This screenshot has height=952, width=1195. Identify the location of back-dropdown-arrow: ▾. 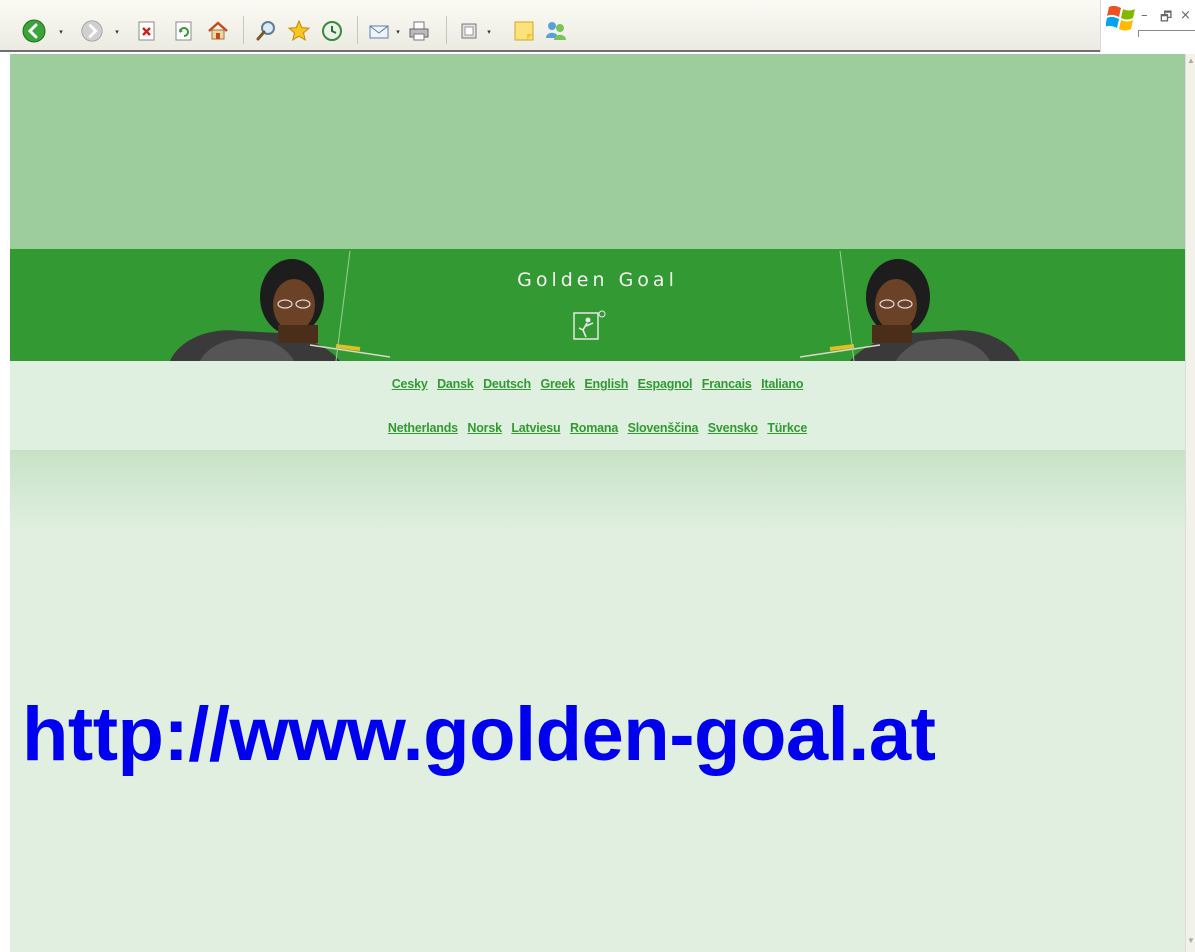
(61, 32).